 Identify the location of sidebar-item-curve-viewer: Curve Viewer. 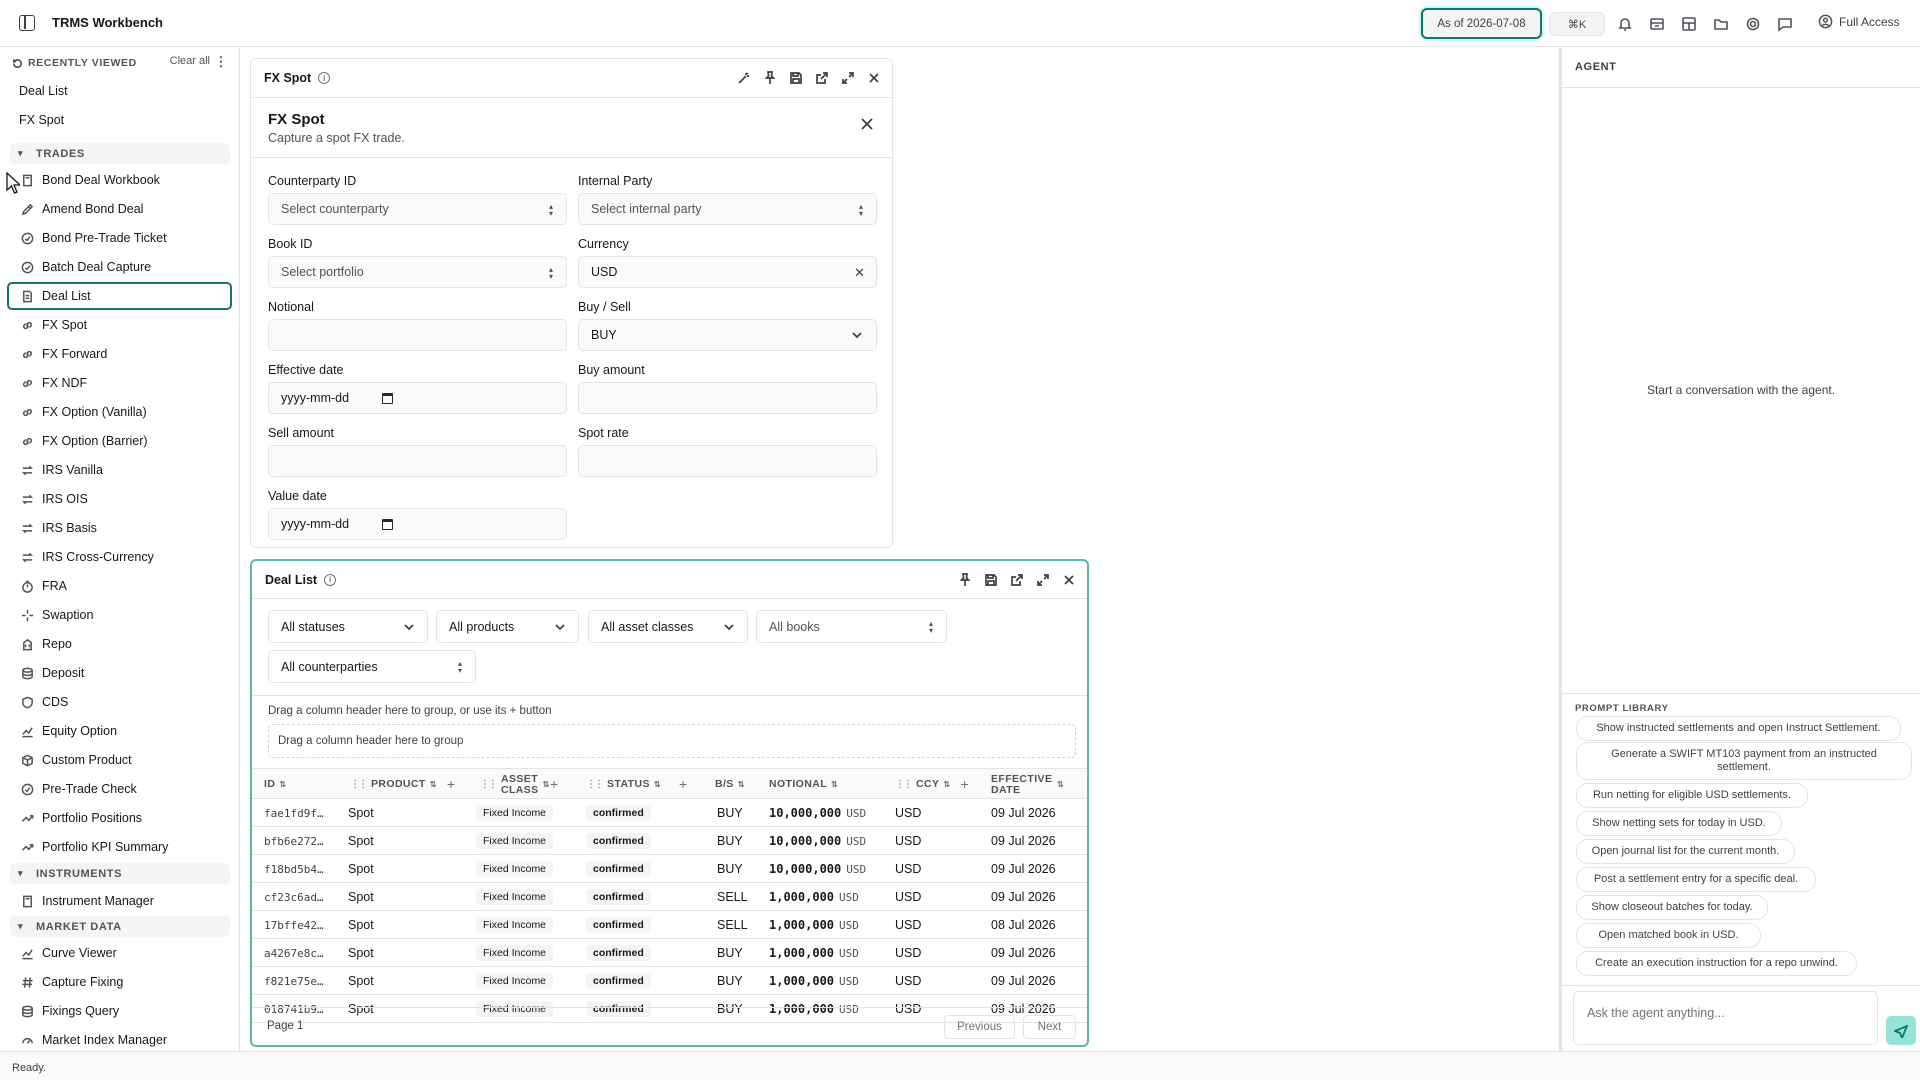
(119, 953).